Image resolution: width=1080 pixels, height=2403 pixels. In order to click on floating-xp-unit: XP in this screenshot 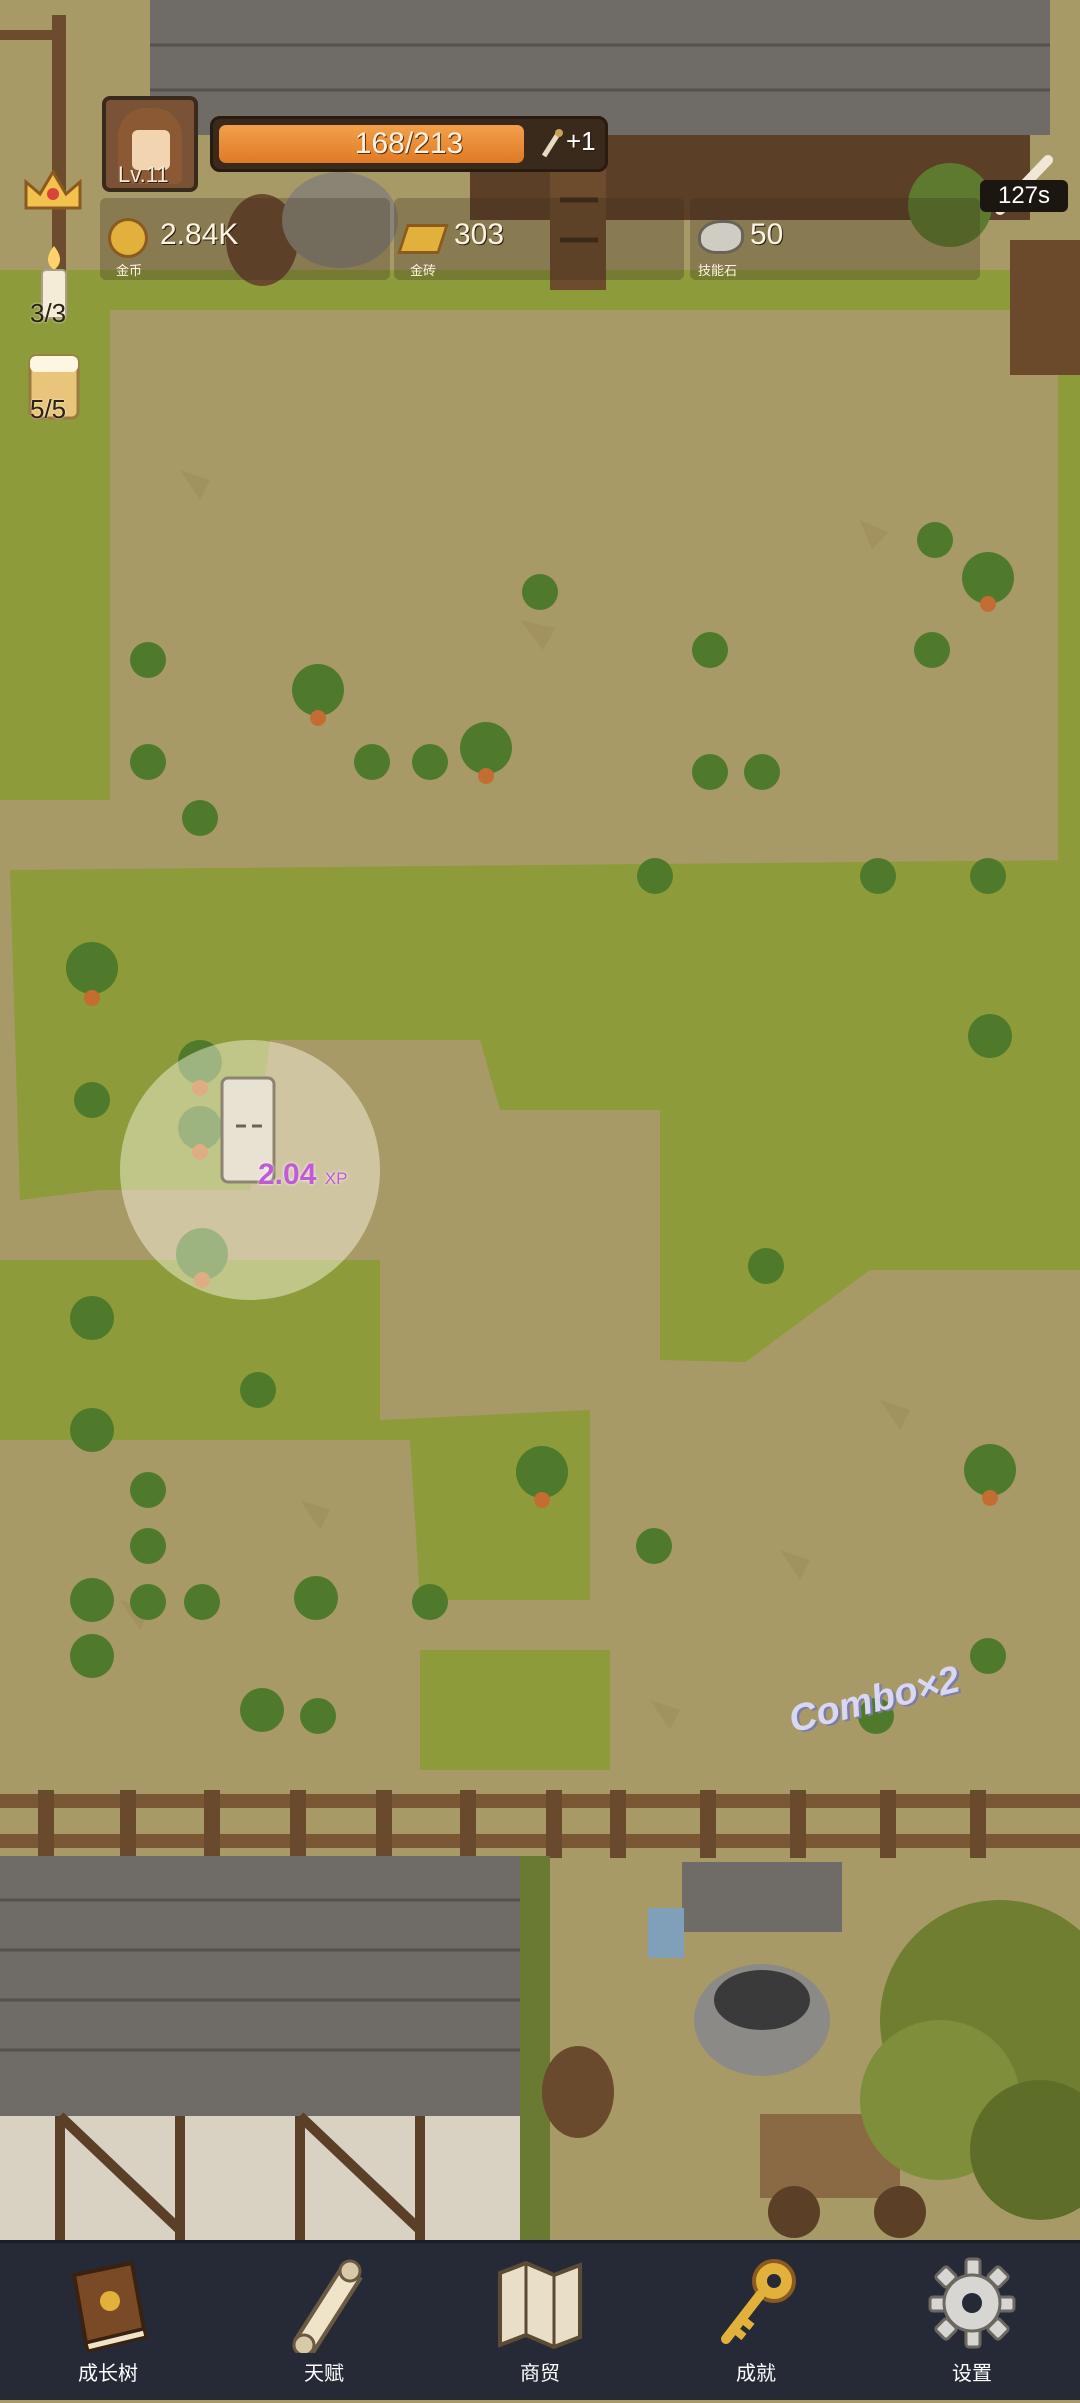, I will do `click(336, 1178)`.